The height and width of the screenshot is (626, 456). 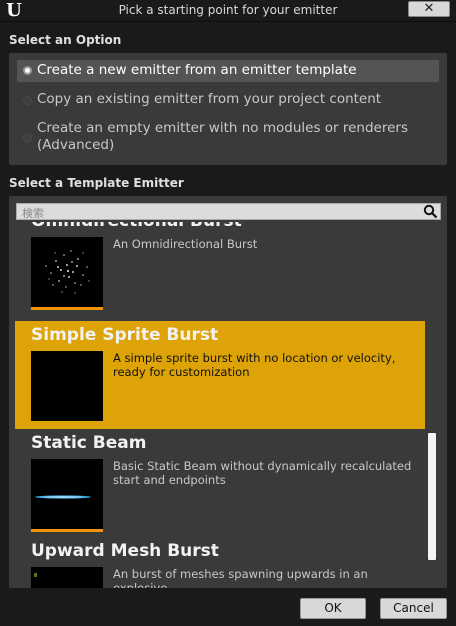 What do you see at coordinates (27, 70) in the screenshot?
I see `radio-selected-icon` at bounding box center [27, 70].